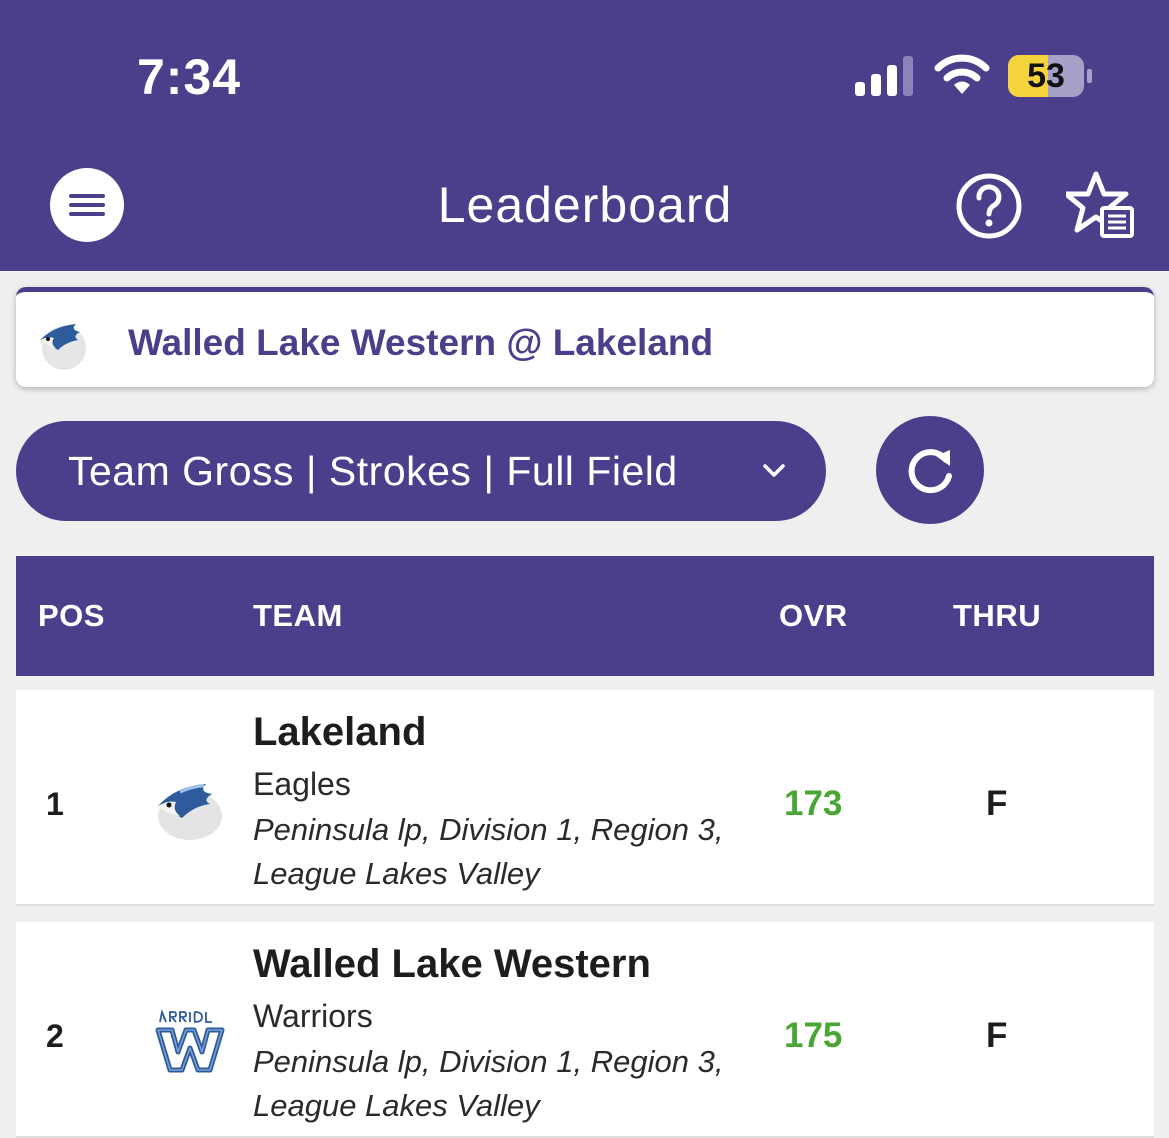 This screenshot has width=1169, height=1138. Describe the element at coordinates (813, 803) in the screenshot. I see `team-overall-score: 173` at that location.